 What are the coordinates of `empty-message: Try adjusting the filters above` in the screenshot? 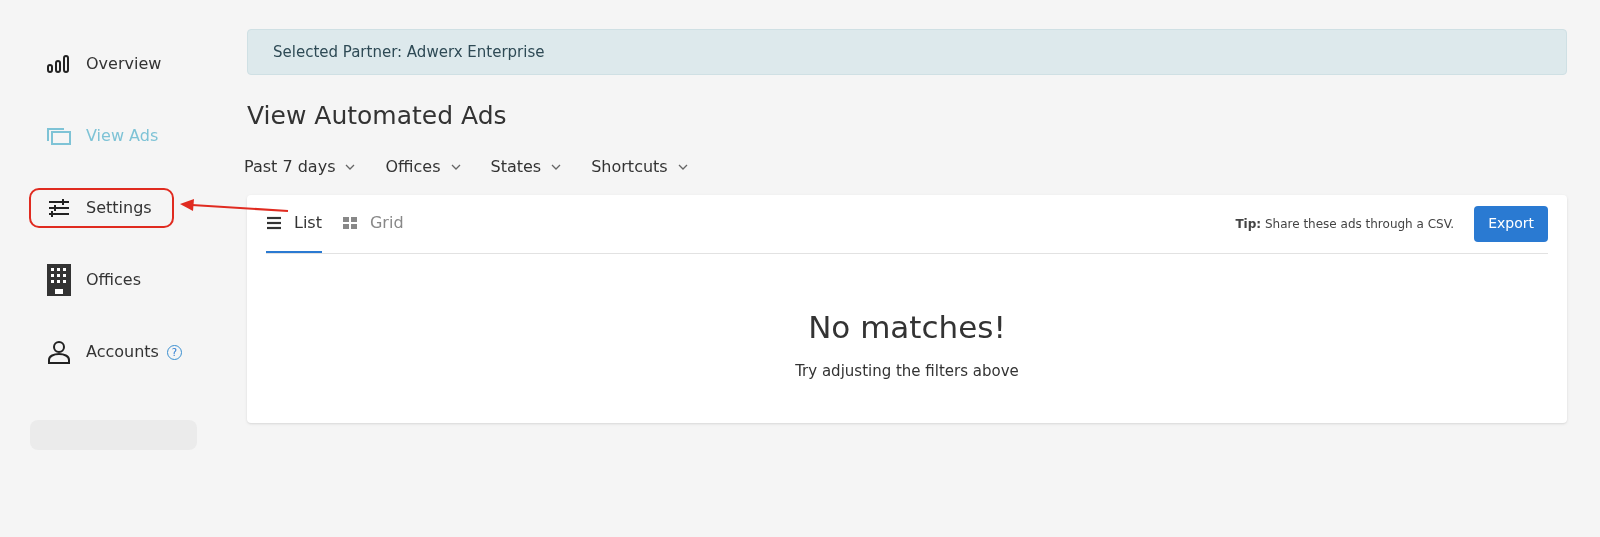 It's located at (907, 371).